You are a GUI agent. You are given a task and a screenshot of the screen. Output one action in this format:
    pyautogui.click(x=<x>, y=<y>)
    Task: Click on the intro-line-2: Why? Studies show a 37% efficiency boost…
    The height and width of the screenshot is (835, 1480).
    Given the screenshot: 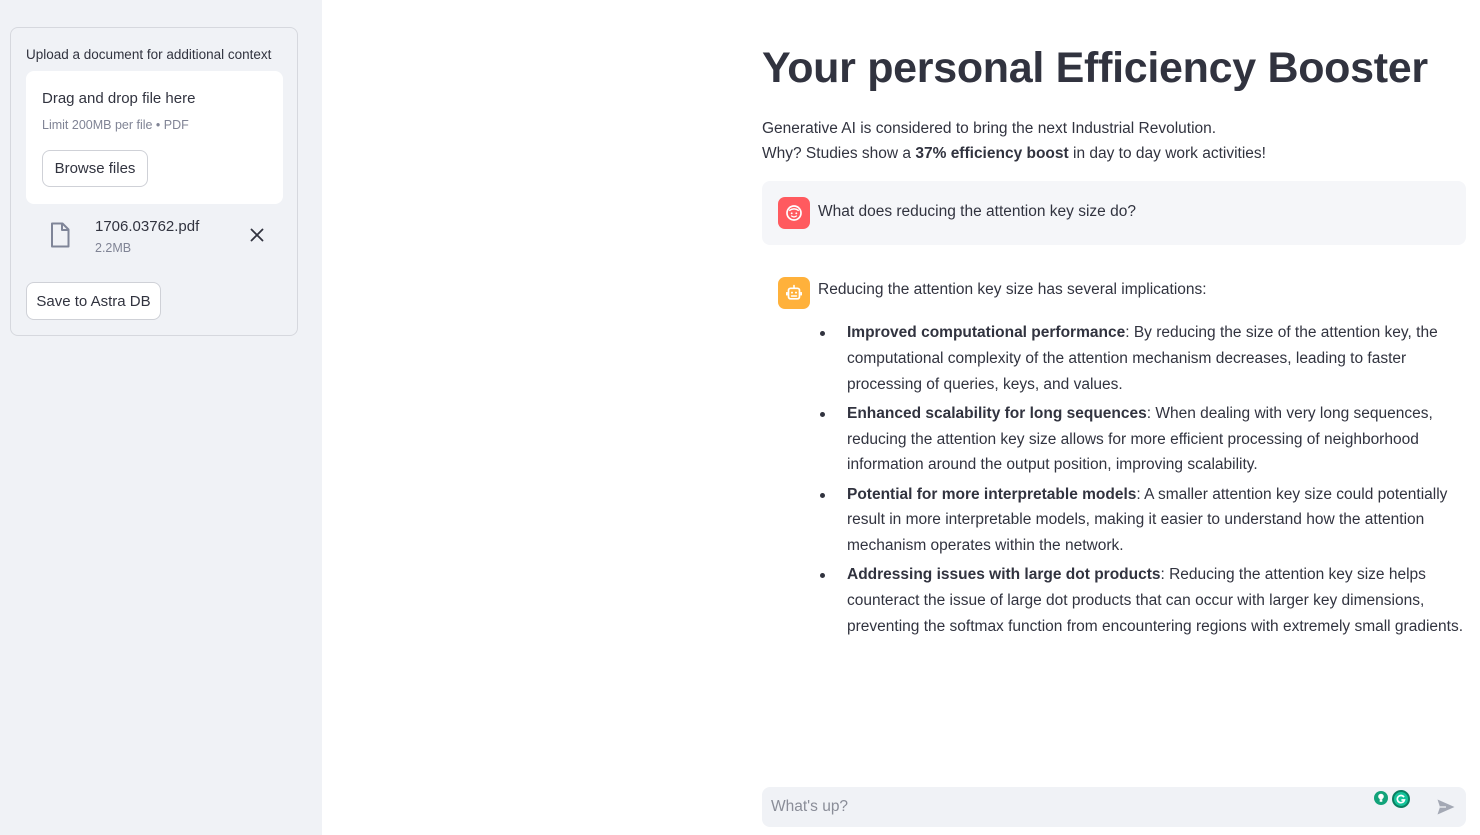 What is the action you would take?
    pyautogui.click(x=1112, y=153)
    